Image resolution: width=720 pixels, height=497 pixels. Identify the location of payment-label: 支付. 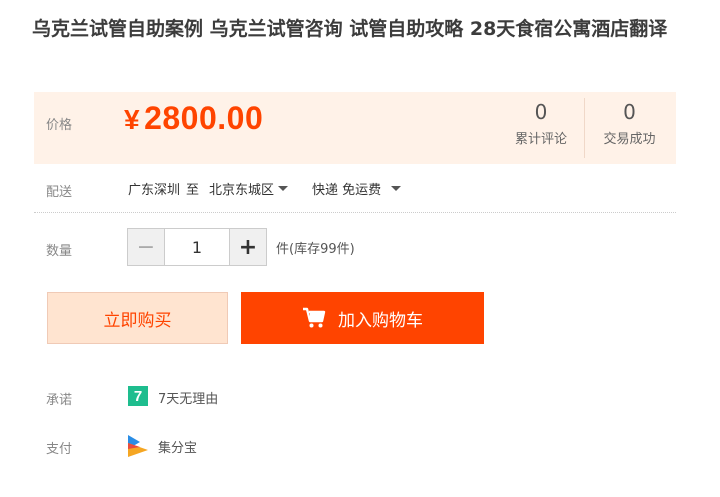
(59, 449).